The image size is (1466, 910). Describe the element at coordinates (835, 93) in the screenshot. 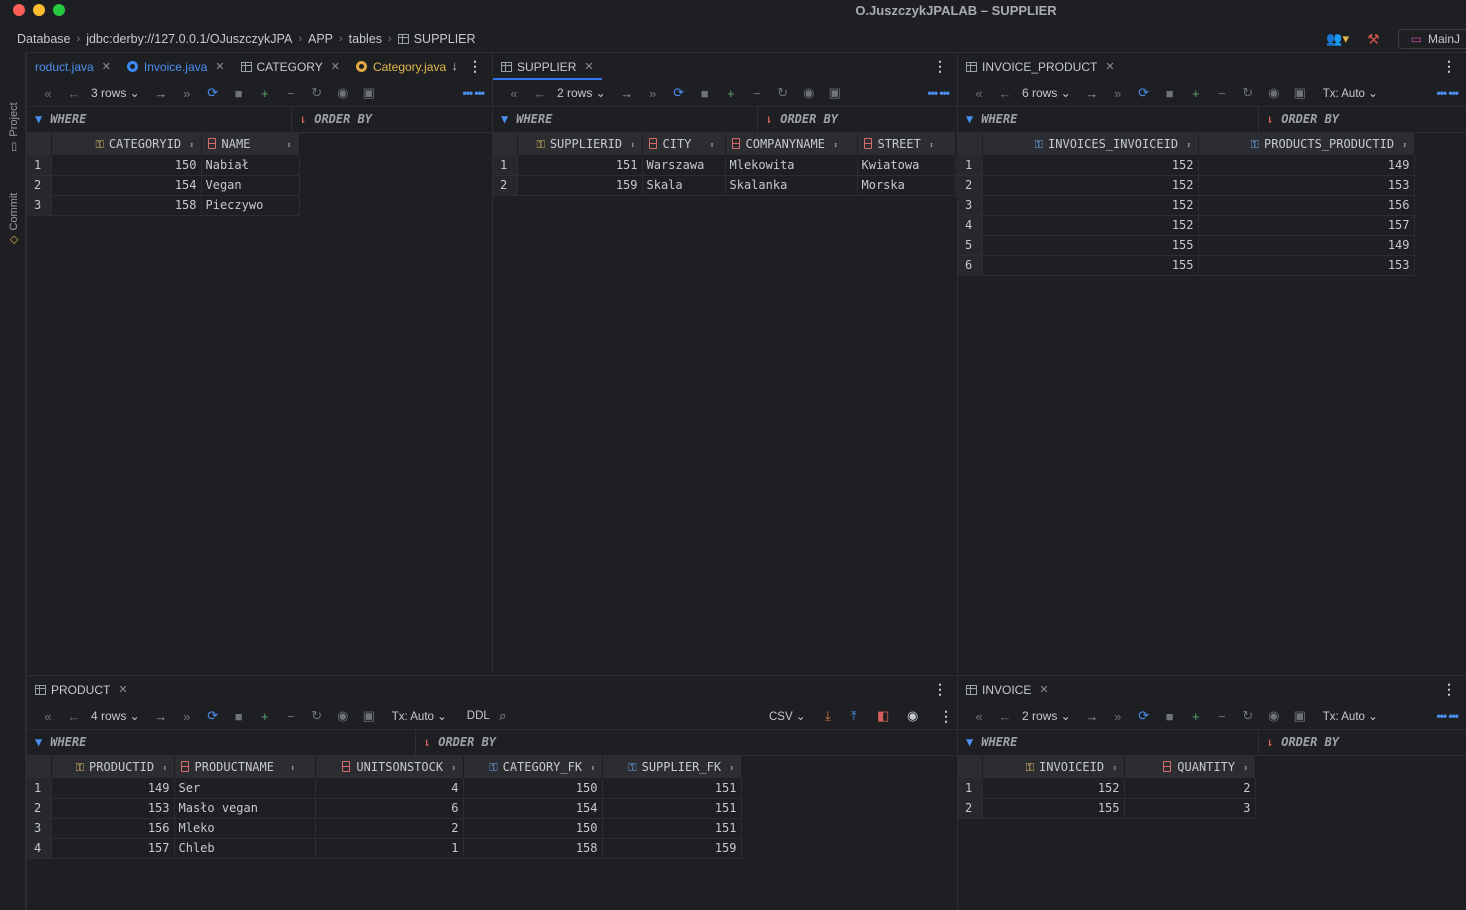

I see `save-icon: ▣` at that location.